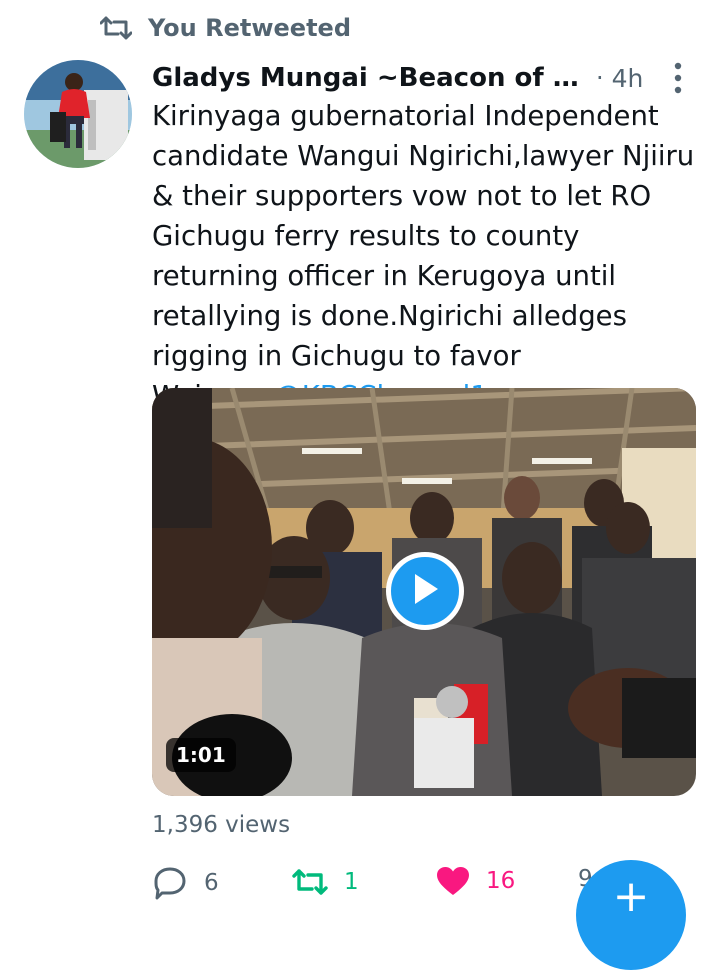 Image resolution: width=720 pixels, height=970 pixels. I want to click on tweet-header: Gladys Mungai ~Beacon of H... · 4h, so click(427, 78).